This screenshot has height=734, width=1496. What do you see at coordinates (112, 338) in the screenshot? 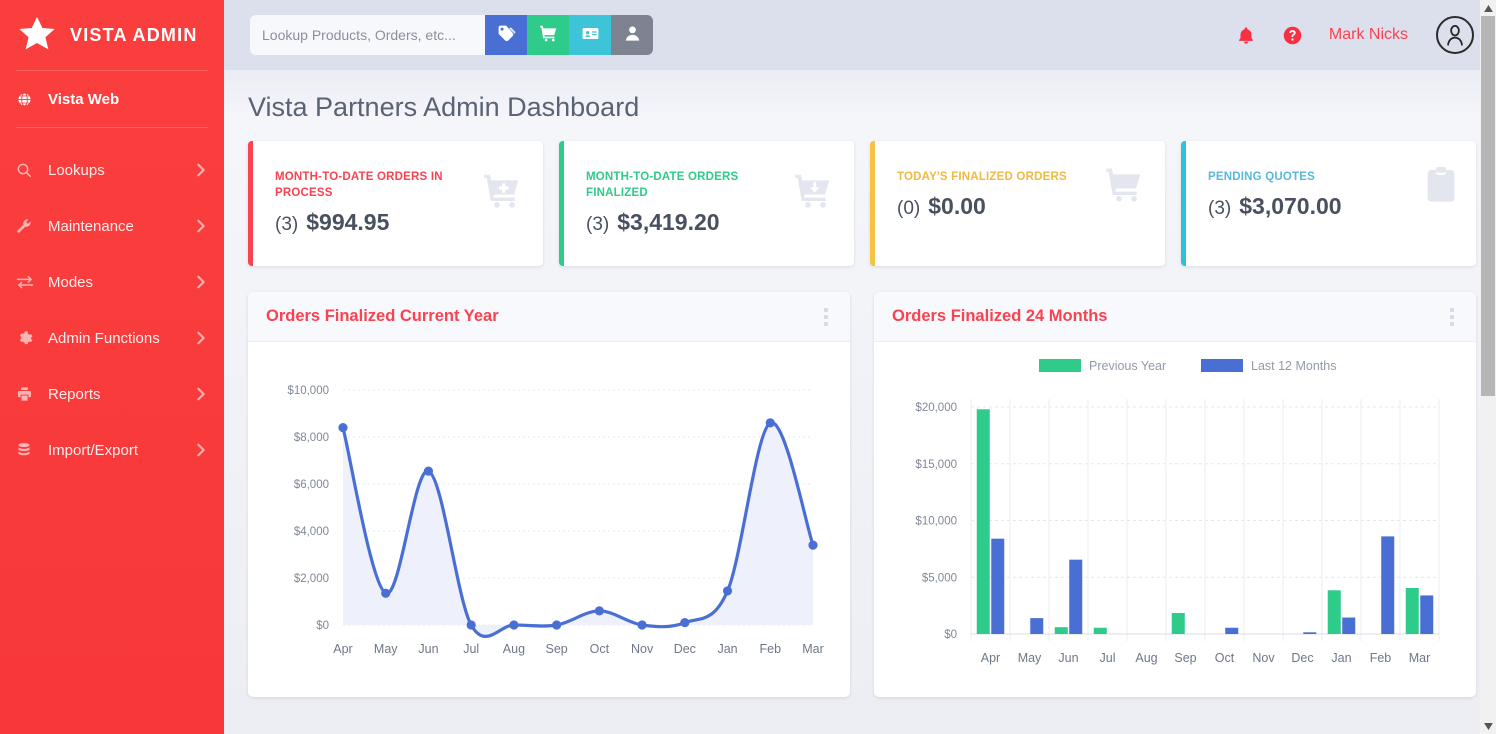
I see `sidebar-item-admin-functions: Admin Functions` at bounding box center [112, 338].